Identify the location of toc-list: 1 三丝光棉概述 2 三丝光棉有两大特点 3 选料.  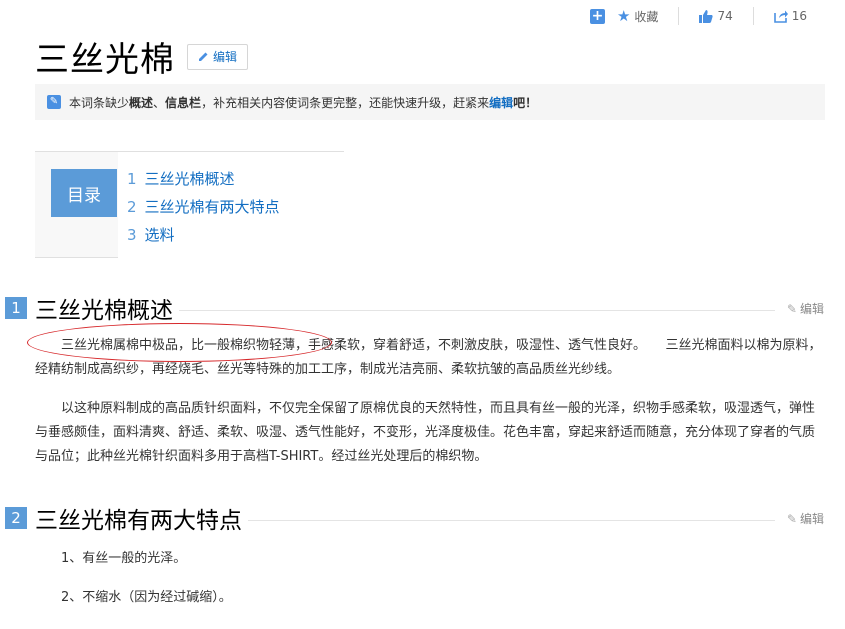
(203, 212).